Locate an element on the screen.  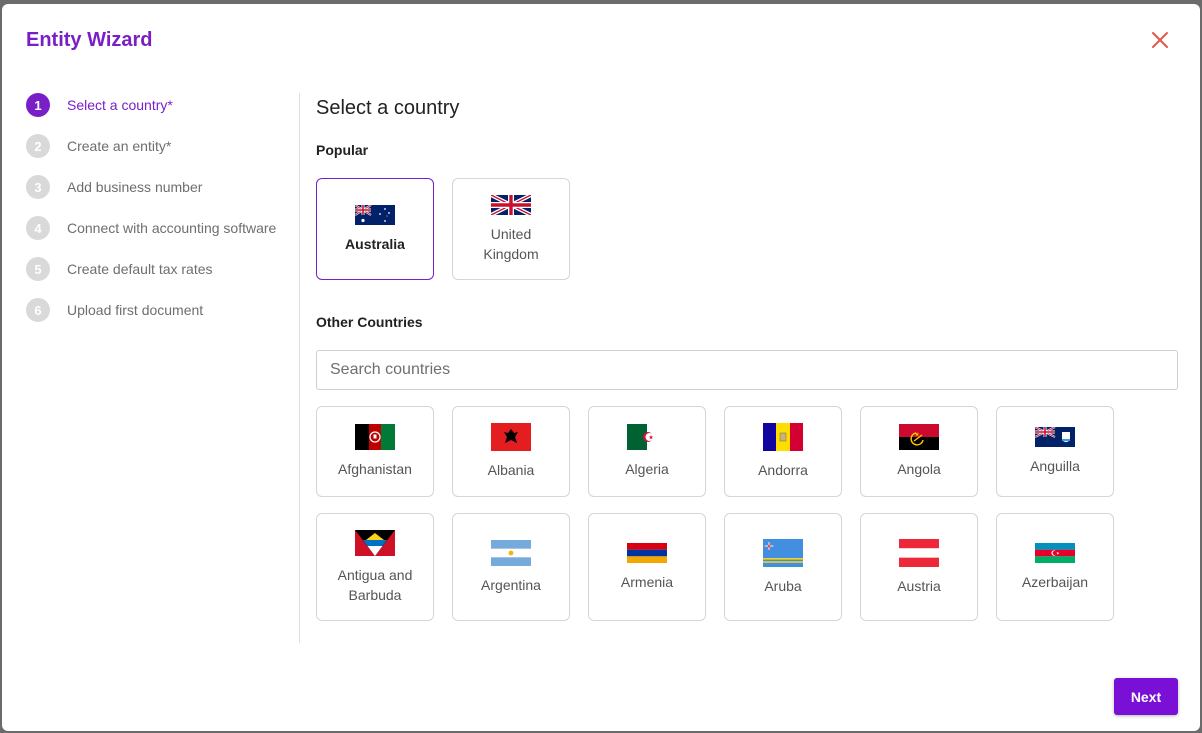
country-card-aruba: Aruba is located at coordinates (783, 567).